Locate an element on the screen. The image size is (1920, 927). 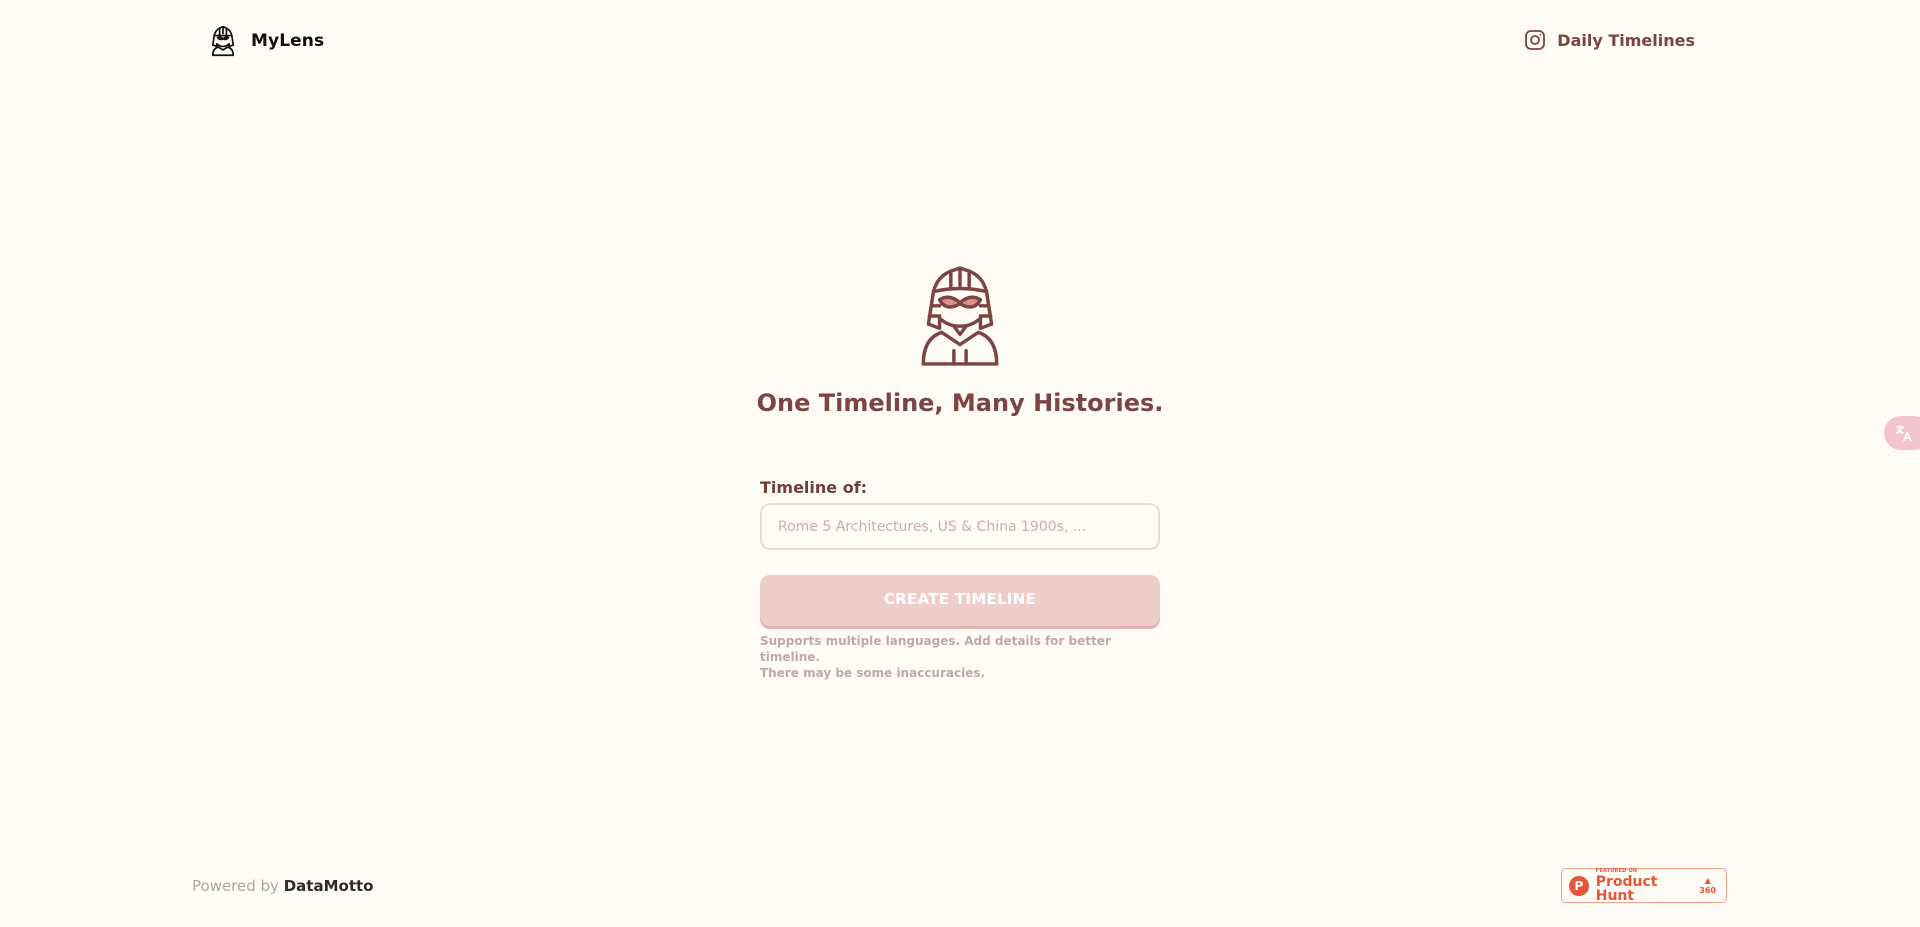
product-hunt-logo-icon: P is located at coordinates (1579, 885).